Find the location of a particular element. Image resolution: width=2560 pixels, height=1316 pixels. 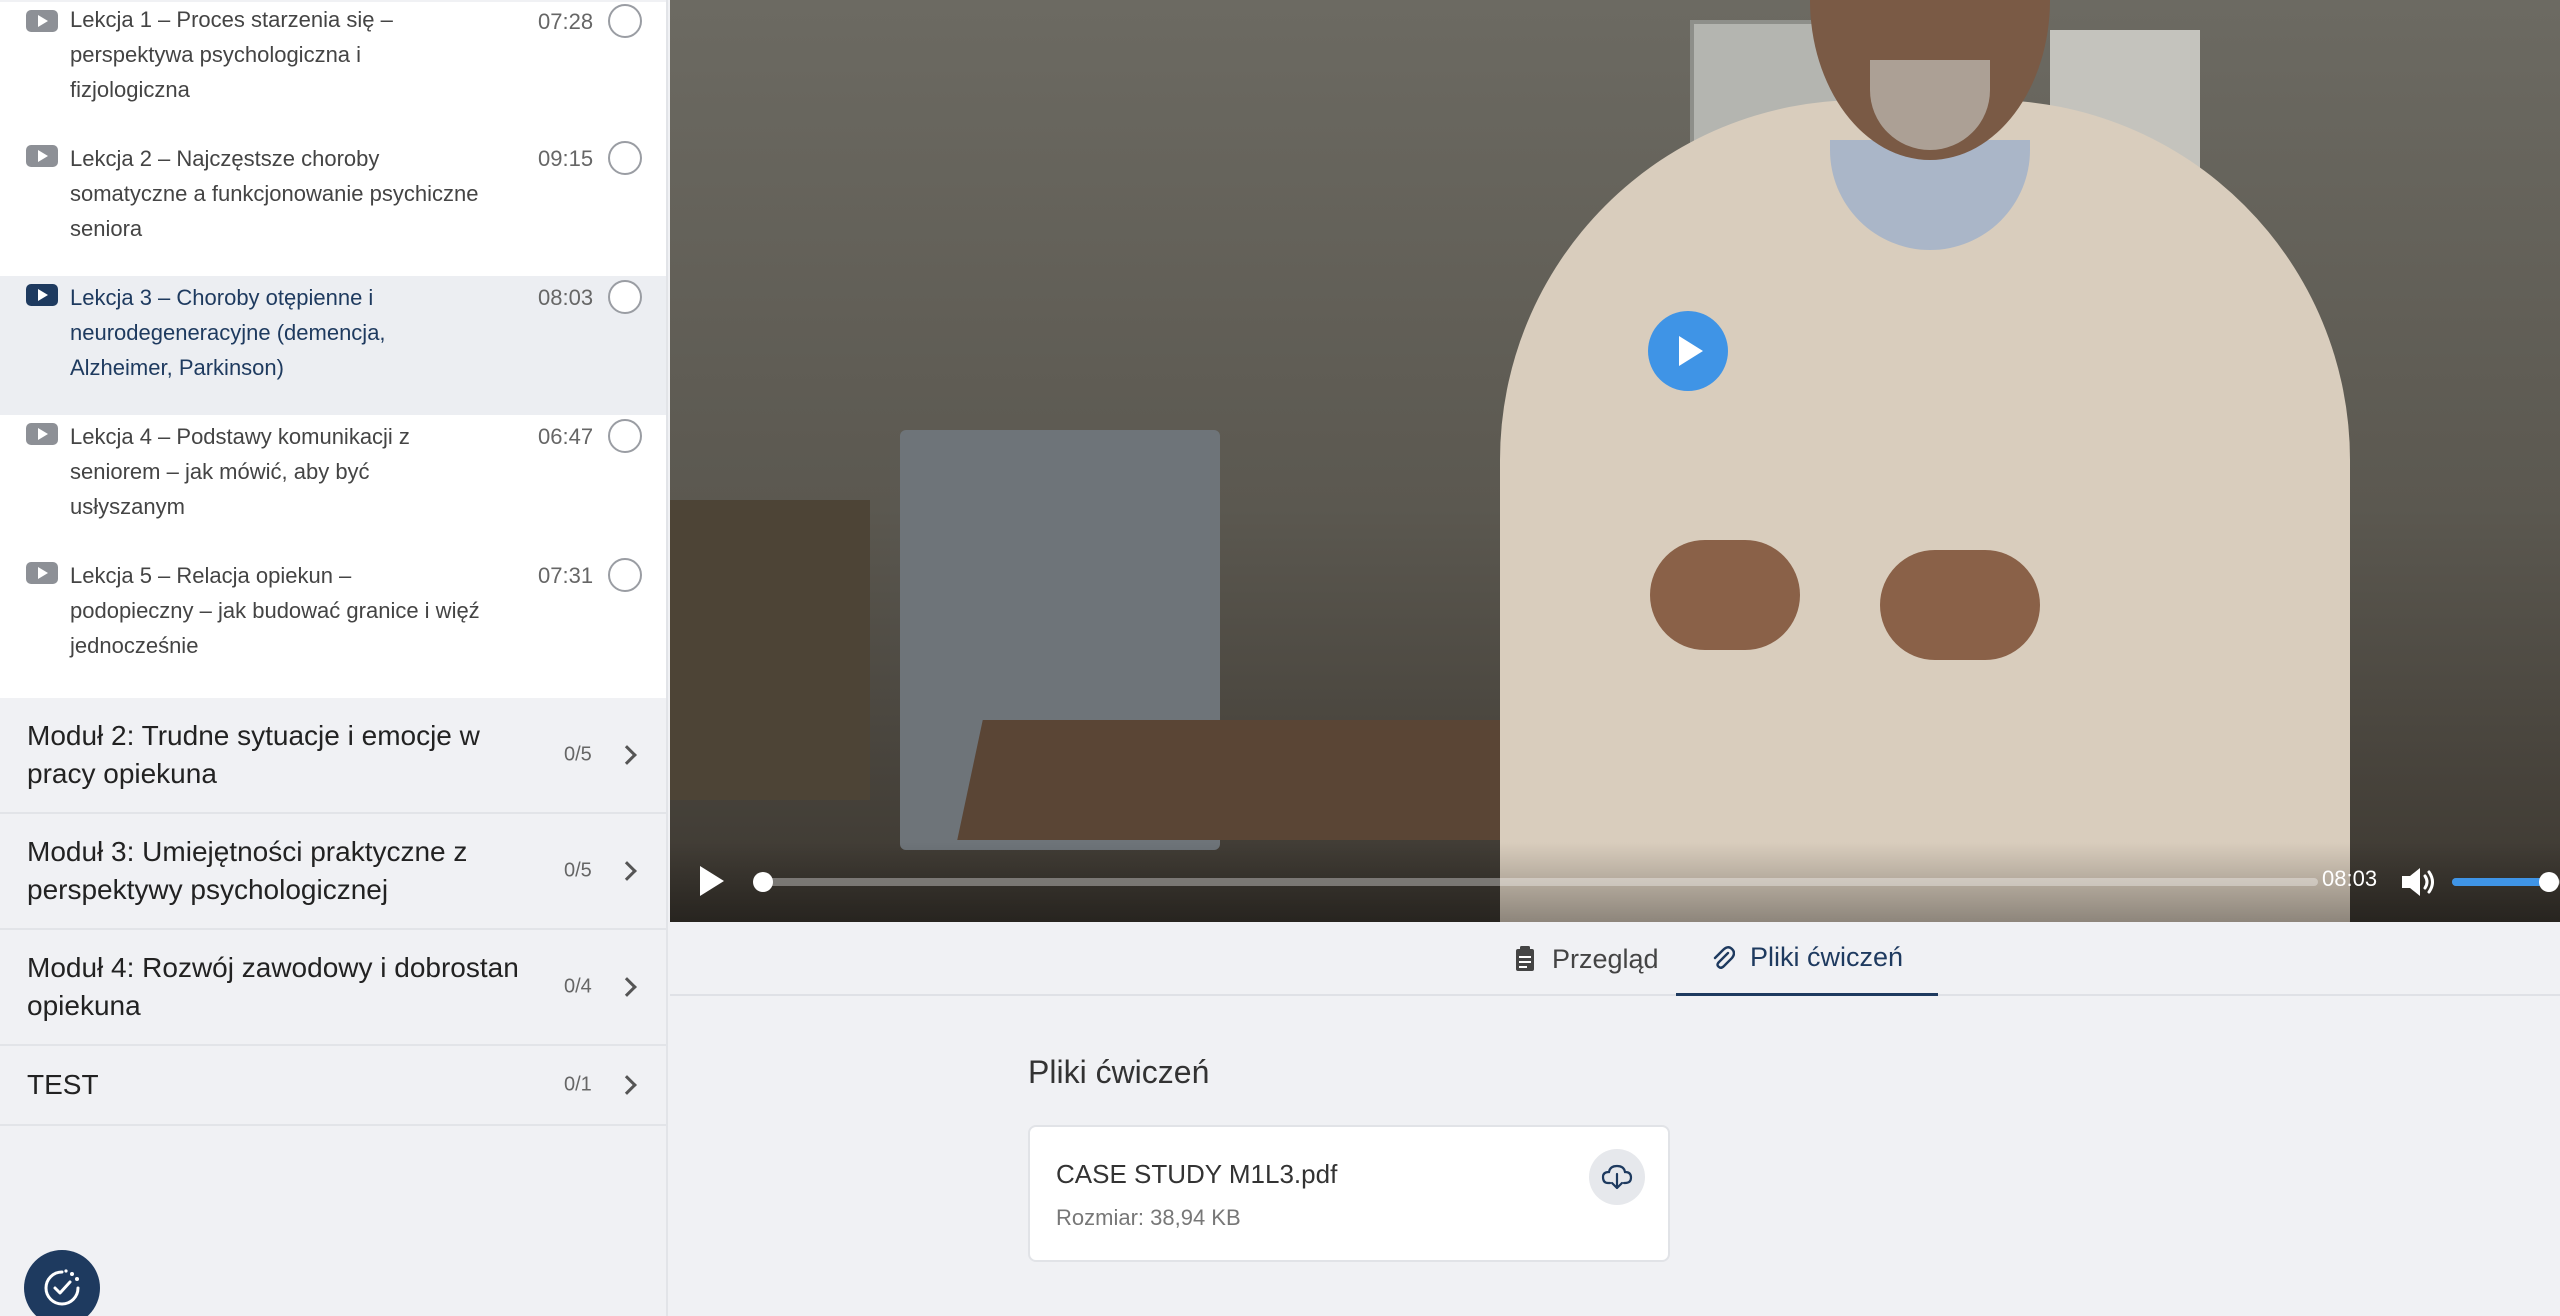

video-frame-box is located at coordinates (770, 650).